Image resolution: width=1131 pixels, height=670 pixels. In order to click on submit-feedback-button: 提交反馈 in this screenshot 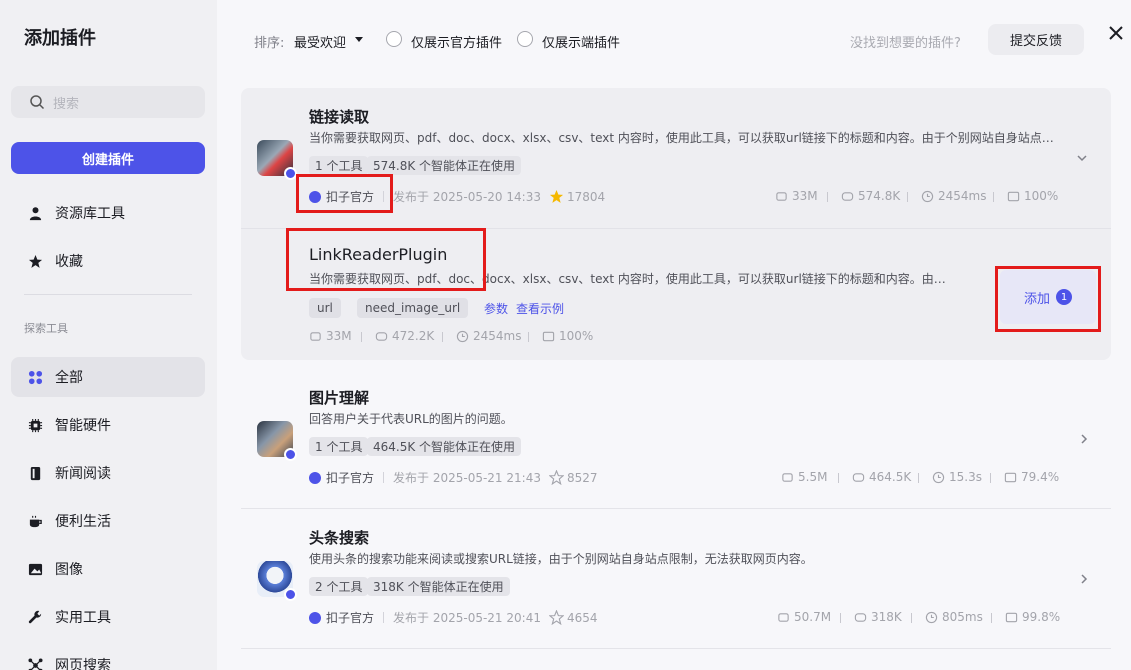, I will do `click(1036, 39)`.